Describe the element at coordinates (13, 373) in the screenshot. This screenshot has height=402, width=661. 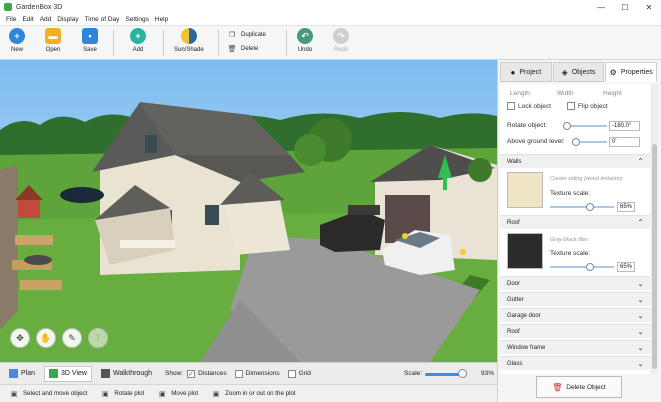
I see `plan-icon` at that location.